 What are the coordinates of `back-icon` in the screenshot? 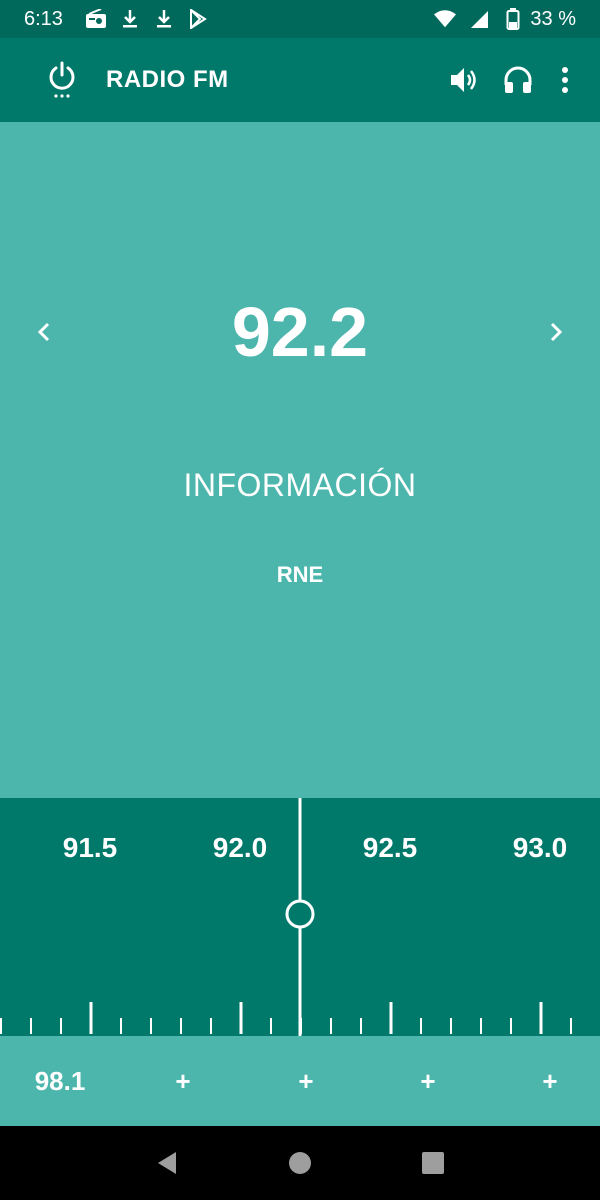 It's located at (166, 1163).